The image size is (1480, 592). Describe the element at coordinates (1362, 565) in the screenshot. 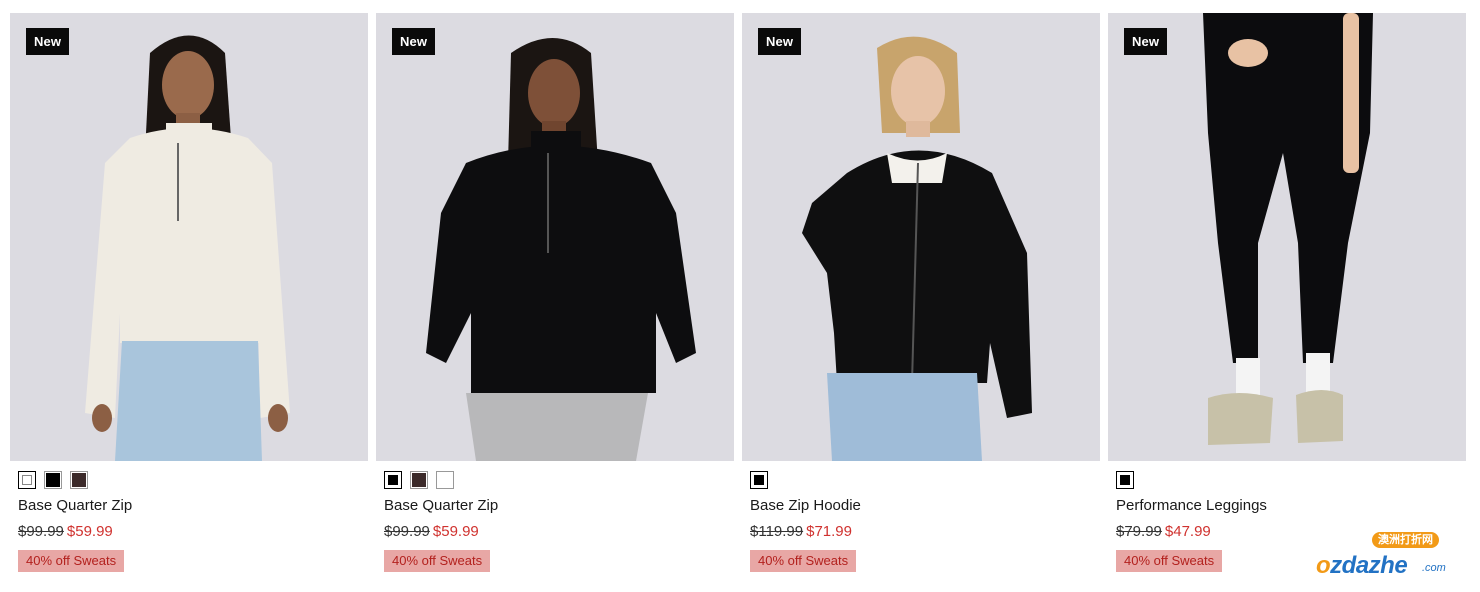

I see `watermark-brand: ozdazhe` at that location.